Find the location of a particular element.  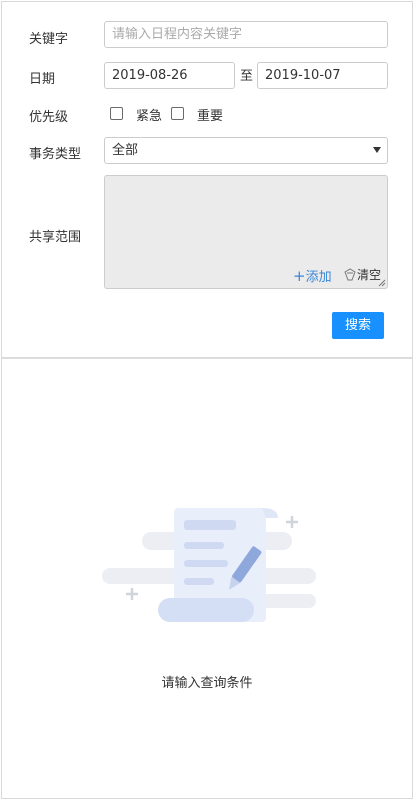

important-checkbox is located at coordinates (177, 113).